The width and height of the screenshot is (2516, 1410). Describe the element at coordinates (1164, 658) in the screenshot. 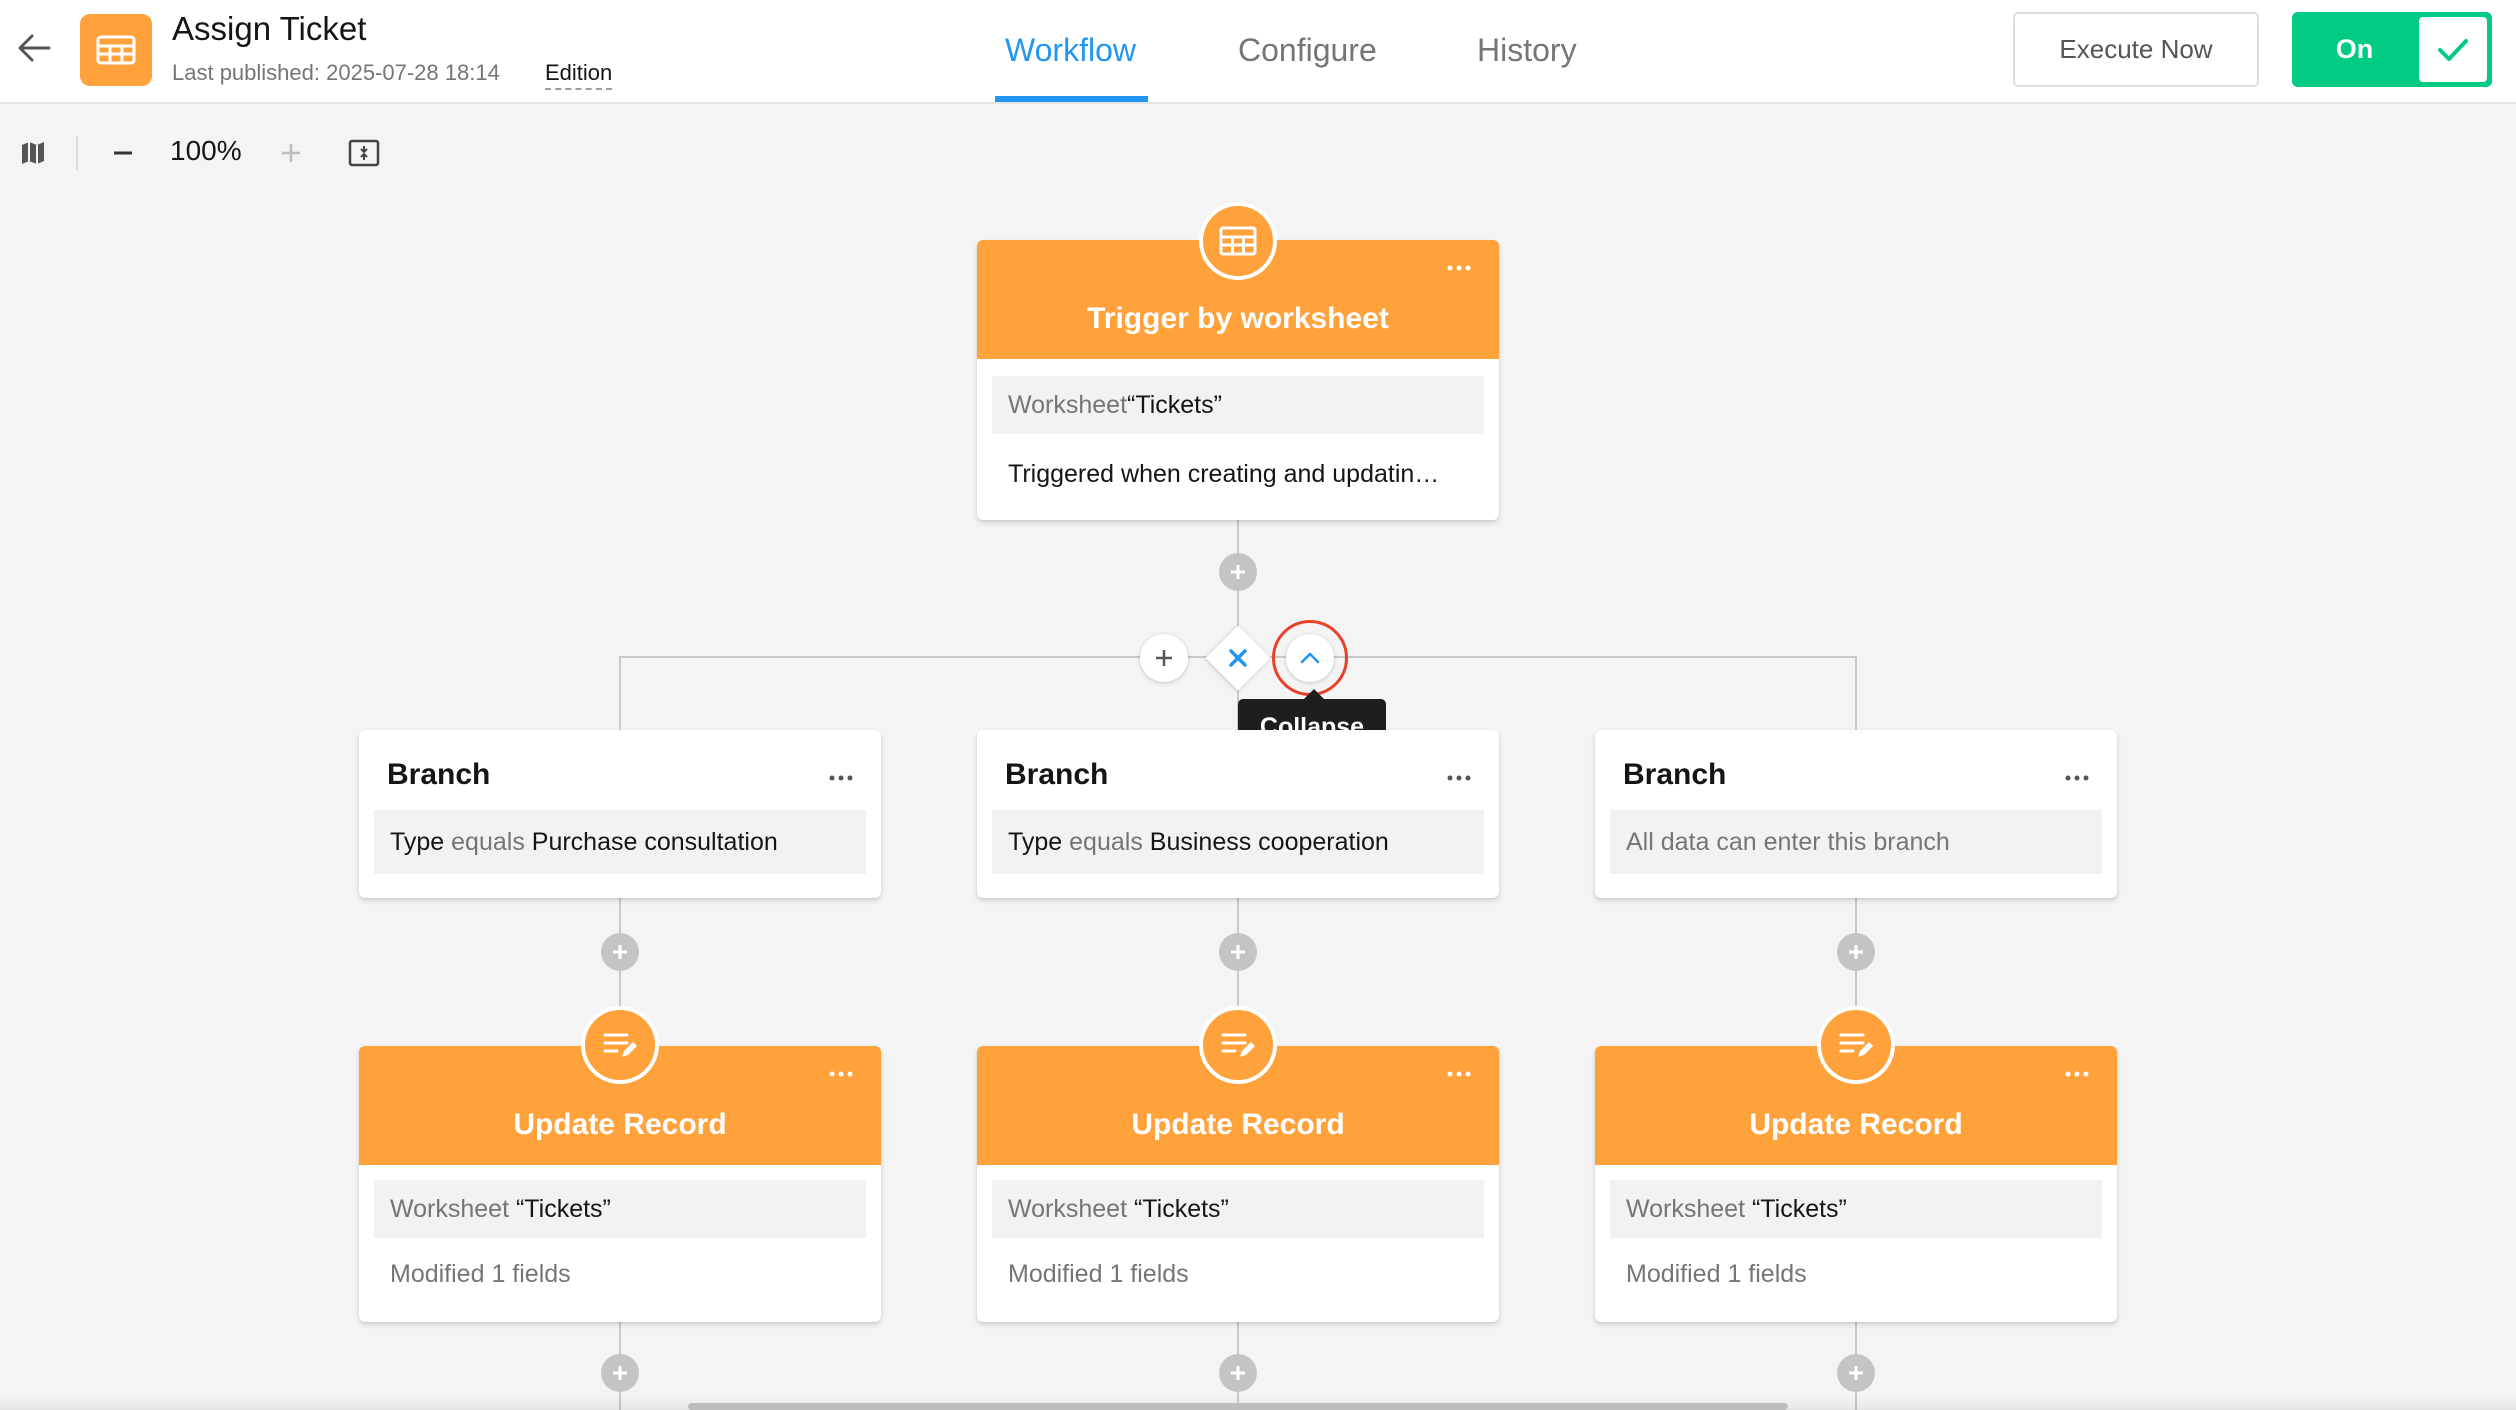

I see `add-branch-plus-icon` at that location.